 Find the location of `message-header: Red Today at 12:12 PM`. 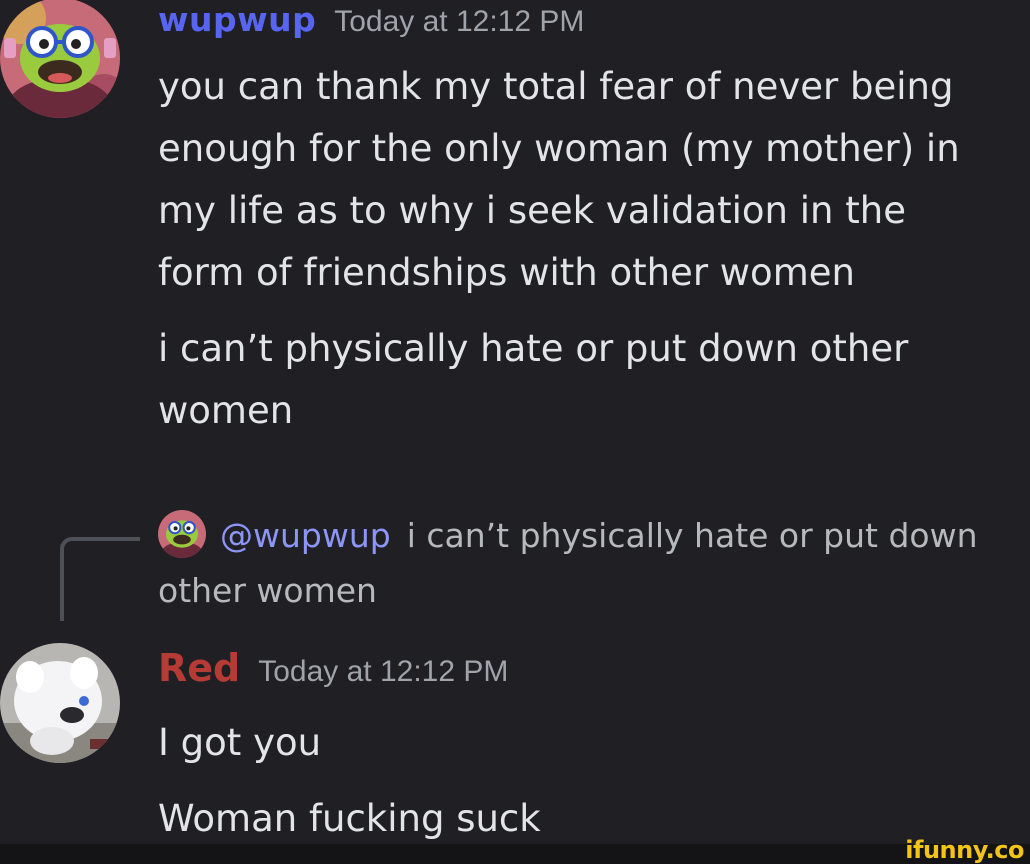

message-header: Red Today at 12:12 PM is located at coordinates (333, 668).